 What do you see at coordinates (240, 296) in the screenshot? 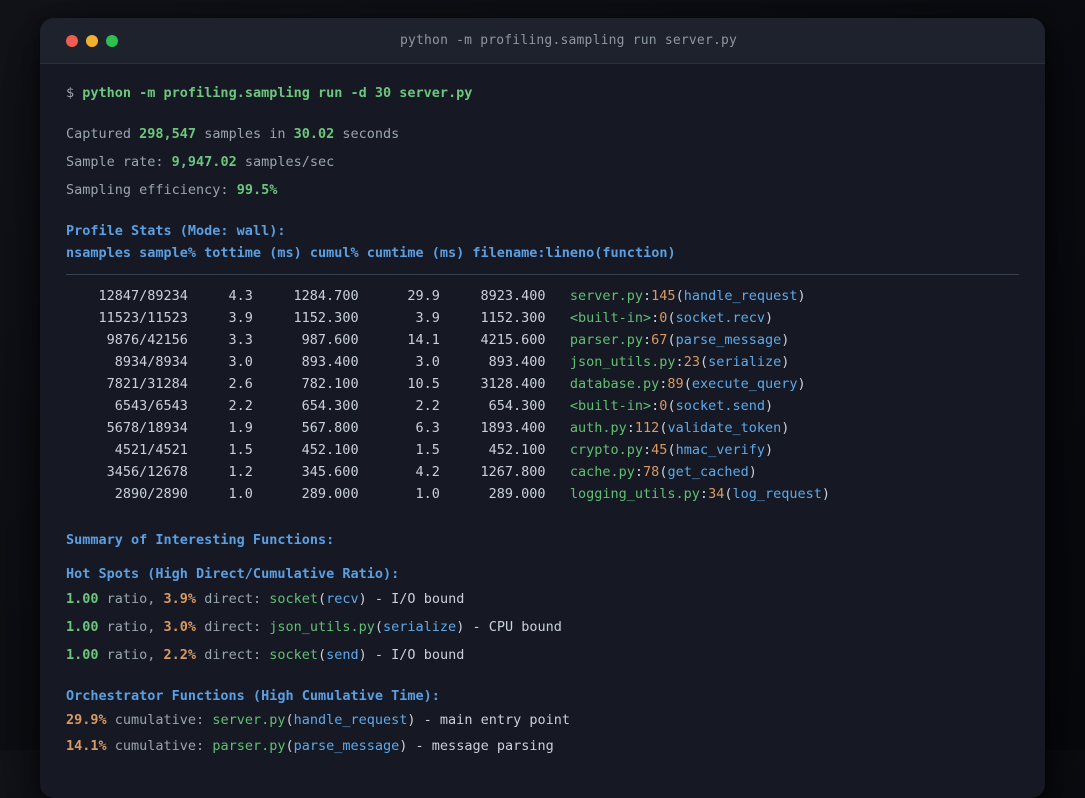
I see `table-cell-sample_pct: 4.3` at bounding box center [240, 296].